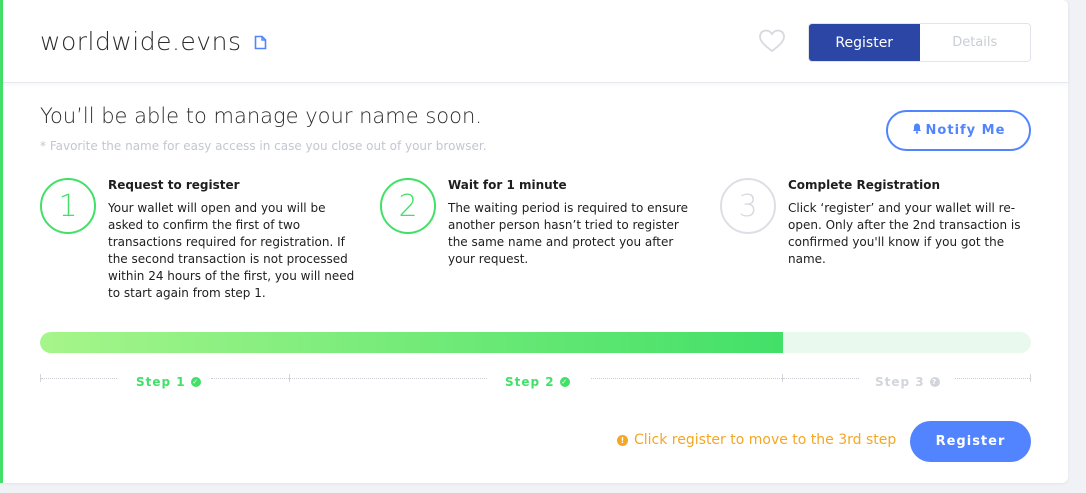  Describe the element at coordinates (965, 130) in the screenshot. I see `notify-me-label: Notify Me` at that location.